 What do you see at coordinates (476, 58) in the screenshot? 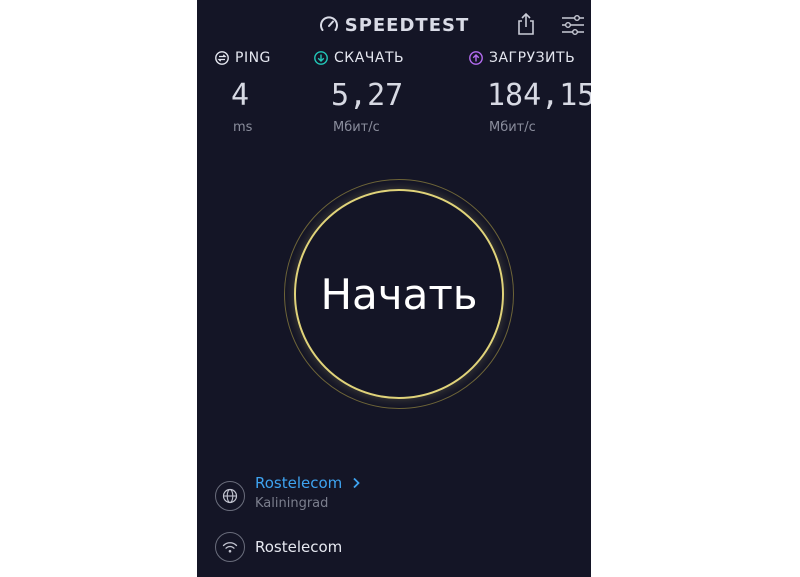
I see `upload-arrow-icon` at bounding box center [476, 58].